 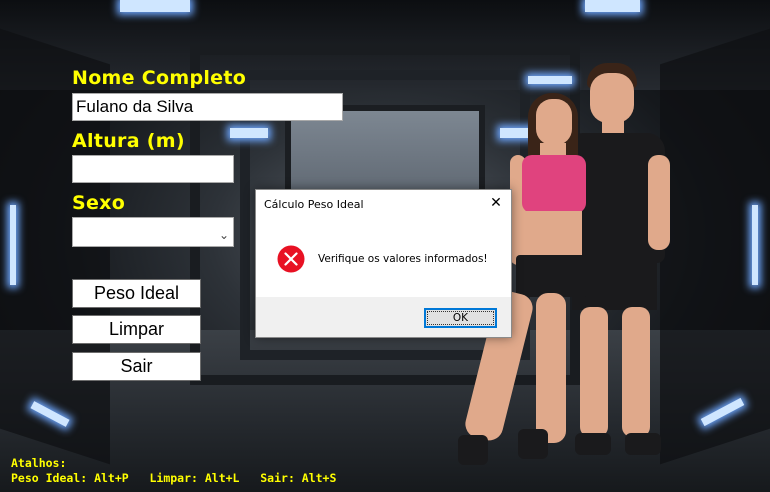 What do you see at coordinates (383, 317) in the screenshot?
I see `dialog-footer: OK` at bounding box center [383, 317].